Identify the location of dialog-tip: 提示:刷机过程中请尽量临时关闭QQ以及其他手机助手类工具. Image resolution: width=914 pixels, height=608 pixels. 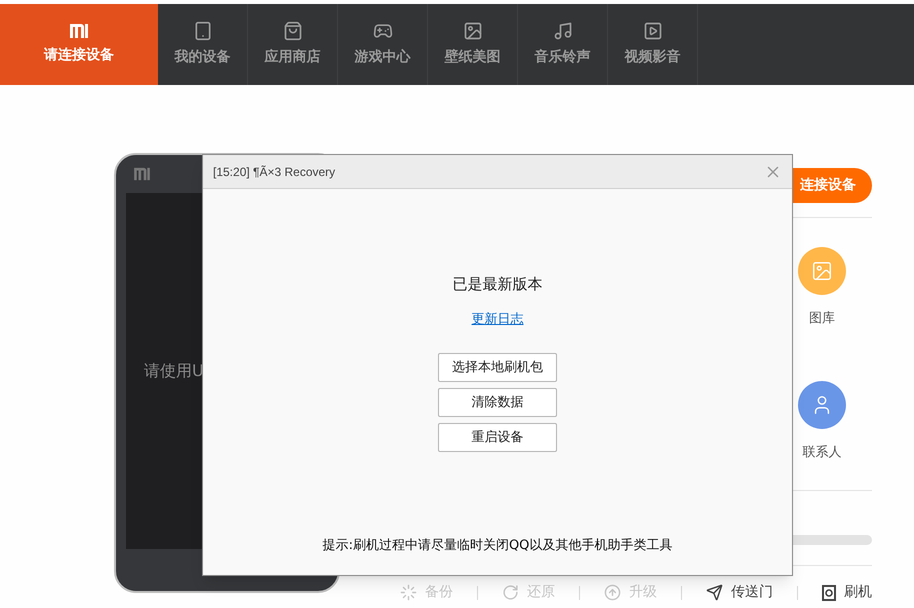
(497, 545).